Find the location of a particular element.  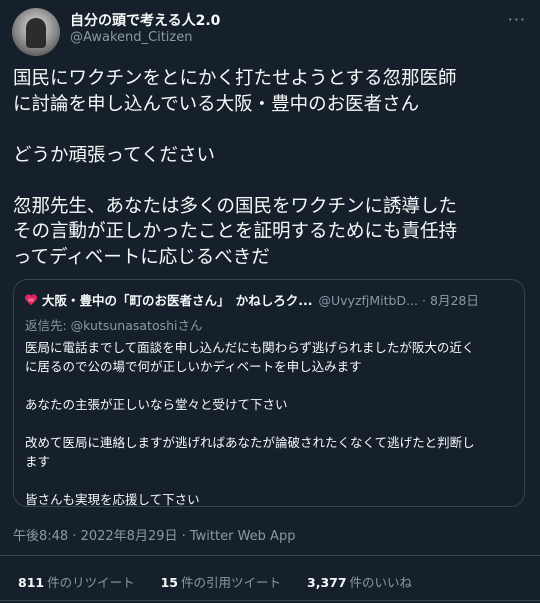

likes-label: 件のいいね is located at coordinates (381, 582).